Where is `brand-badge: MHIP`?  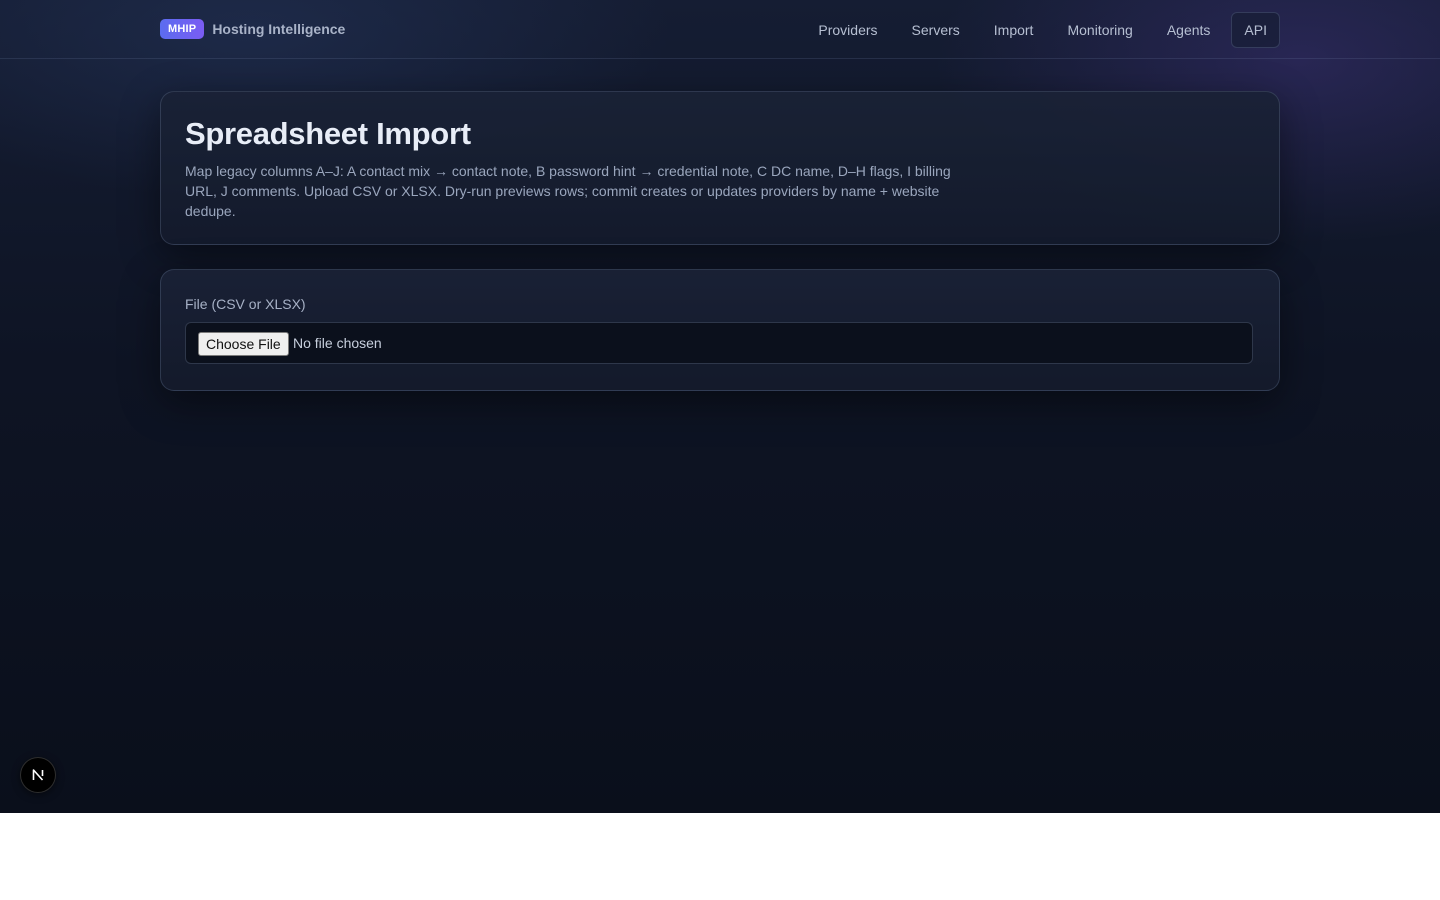 brand-badge: MHIP is located at coordinates (182, 29).